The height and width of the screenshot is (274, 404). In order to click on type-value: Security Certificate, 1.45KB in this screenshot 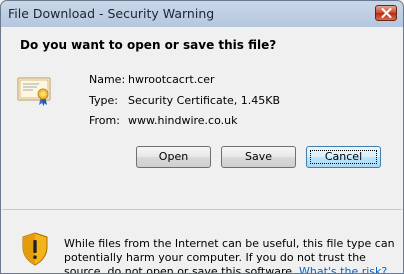, I will do `click(204, 100)`.